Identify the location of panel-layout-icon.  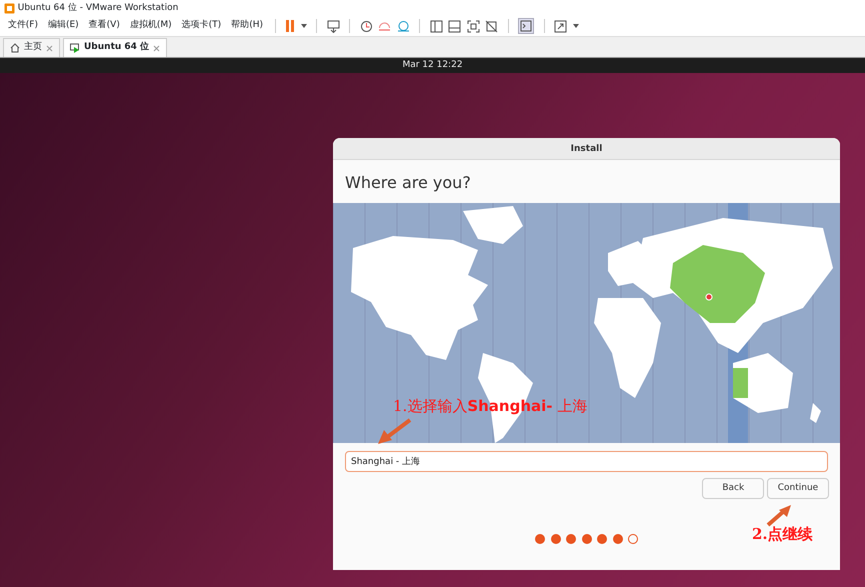
(455, 26).